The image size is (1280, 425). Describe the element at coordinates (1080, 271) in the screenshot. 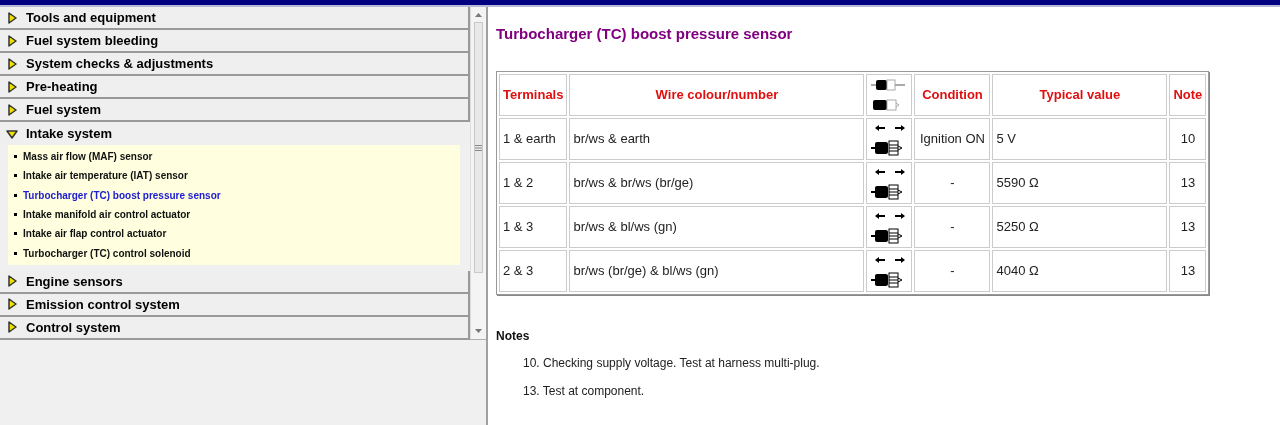

I see `table-cell: 4040 Ω` at that location.